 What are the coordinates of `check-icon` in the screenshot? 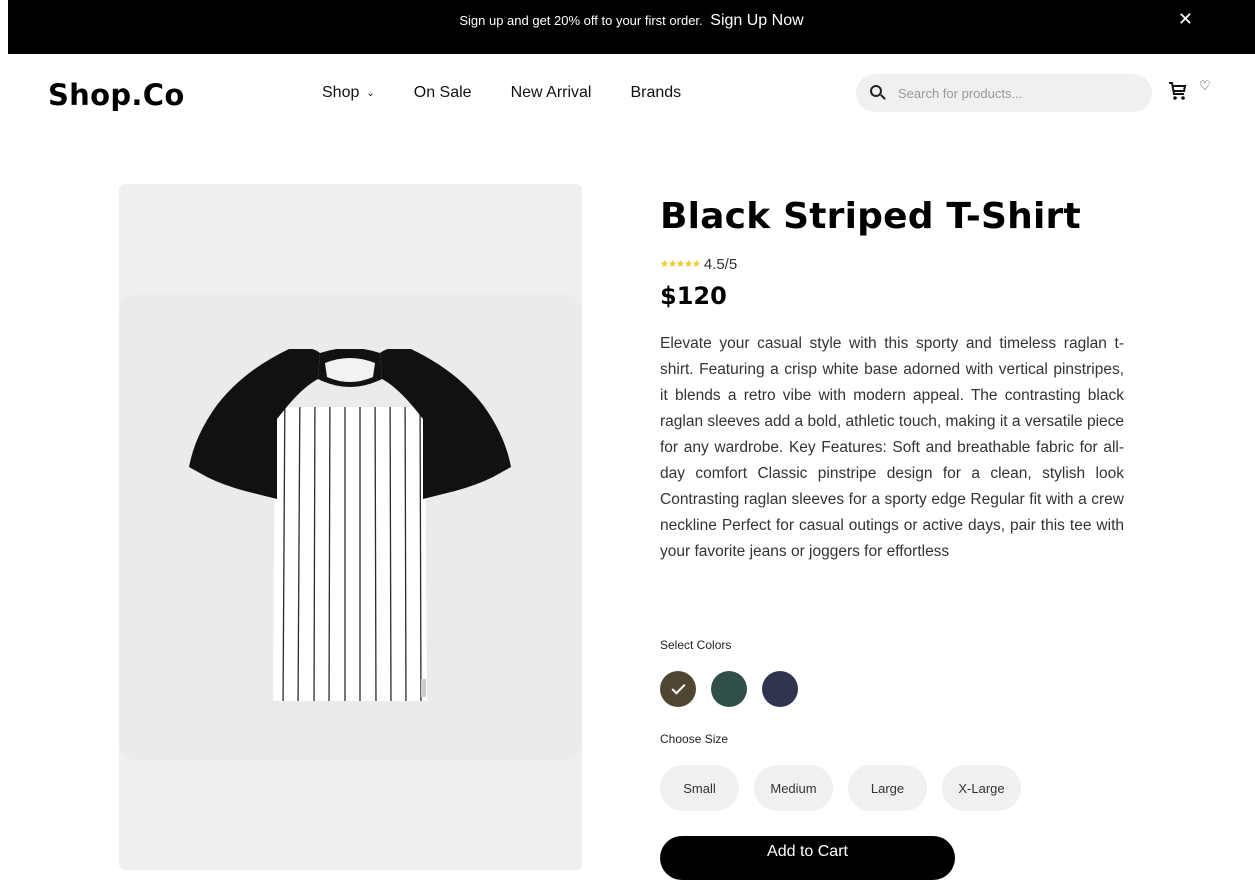 It's located at (678, 687).